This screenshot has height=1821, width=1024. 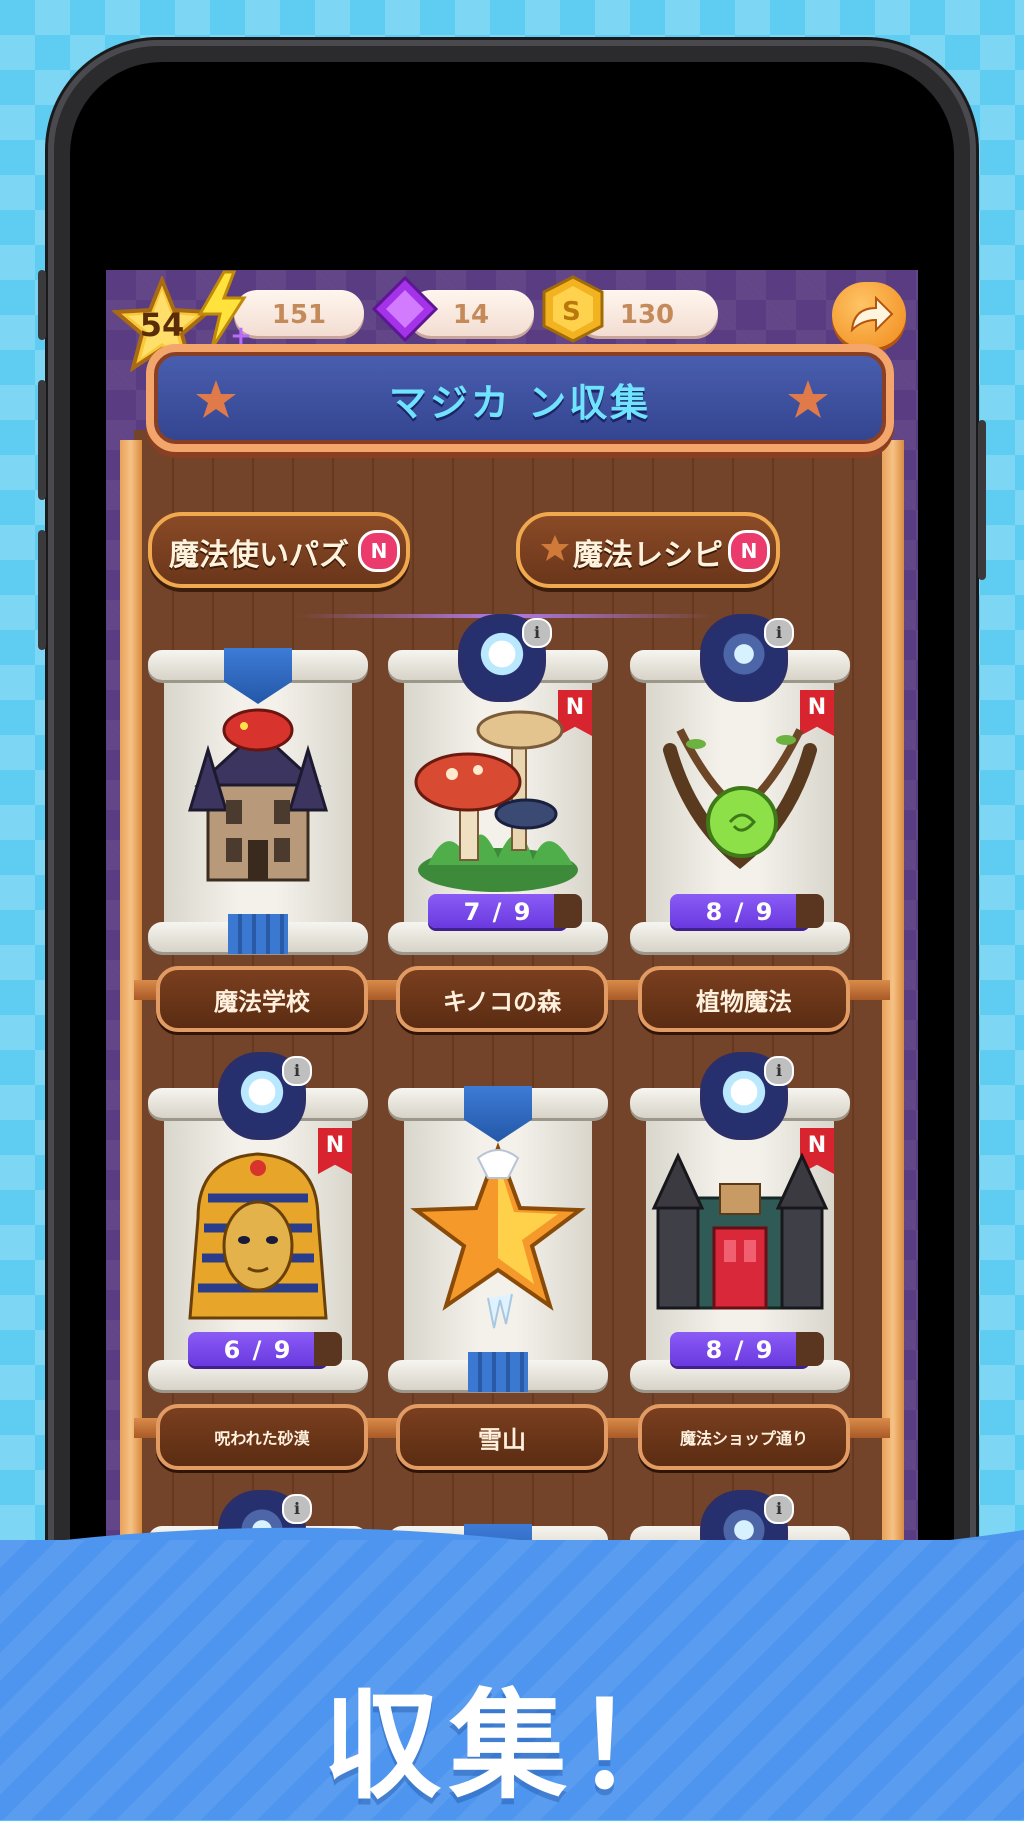 I want to click on card-name-plaque: 魔法学校, so click(x=262, y=999).